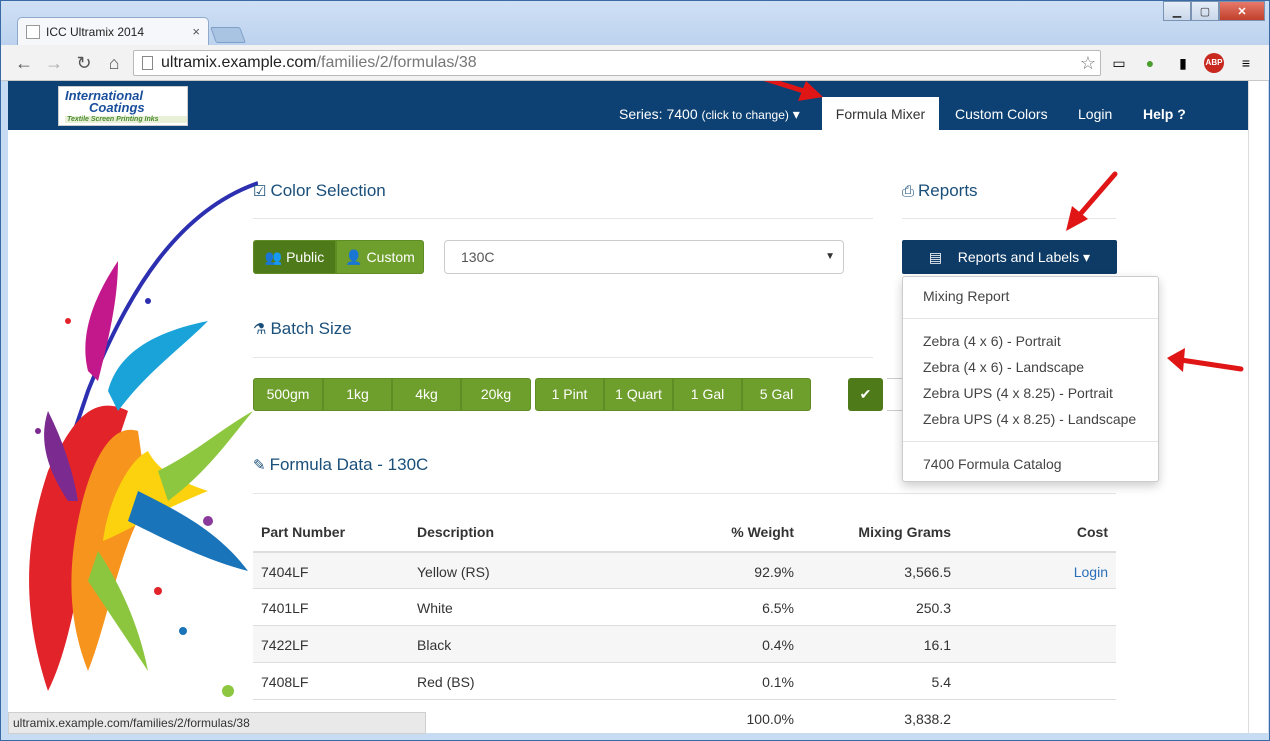 The width and height of the screenshot is (1270, 741). What do you see at coordinates (396, 62) in the screenshot?
I see `url-path: /families/2/formulas/38` at bounding box center [396, 62].